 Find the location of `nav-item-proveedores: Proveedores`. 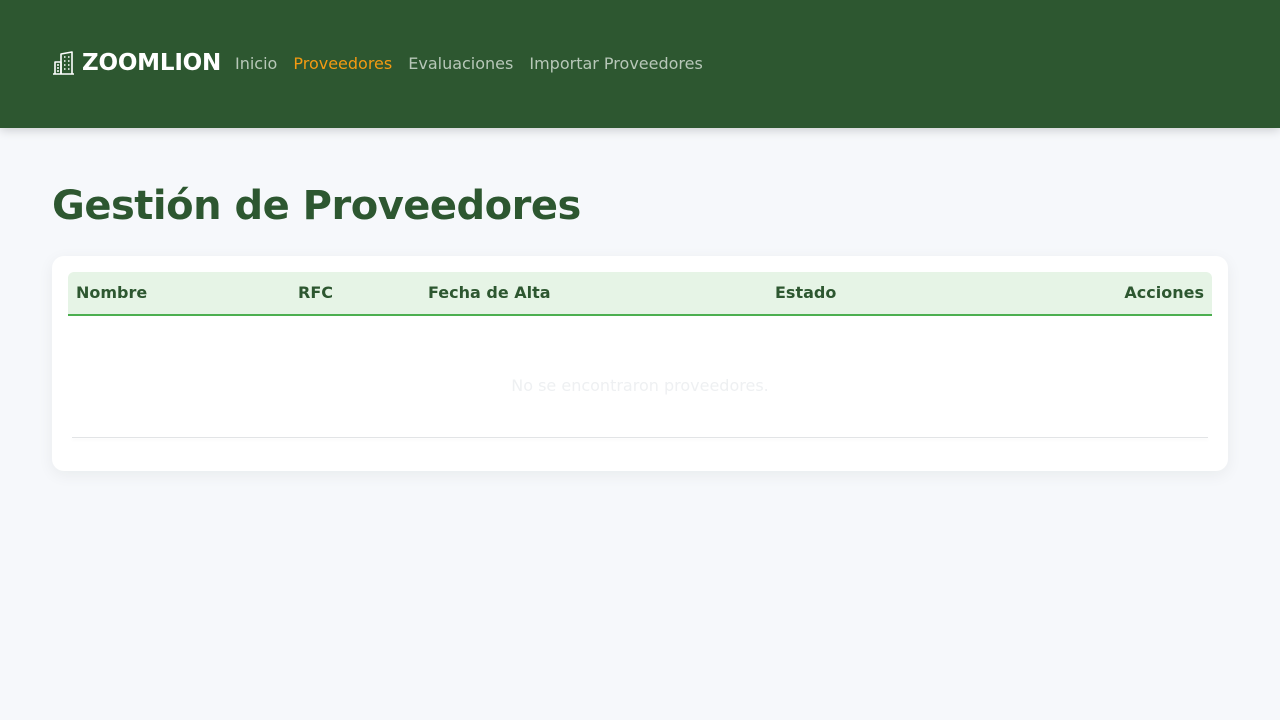

nav-item-proveedores: Proveedores is located at coordinates (342, 63).